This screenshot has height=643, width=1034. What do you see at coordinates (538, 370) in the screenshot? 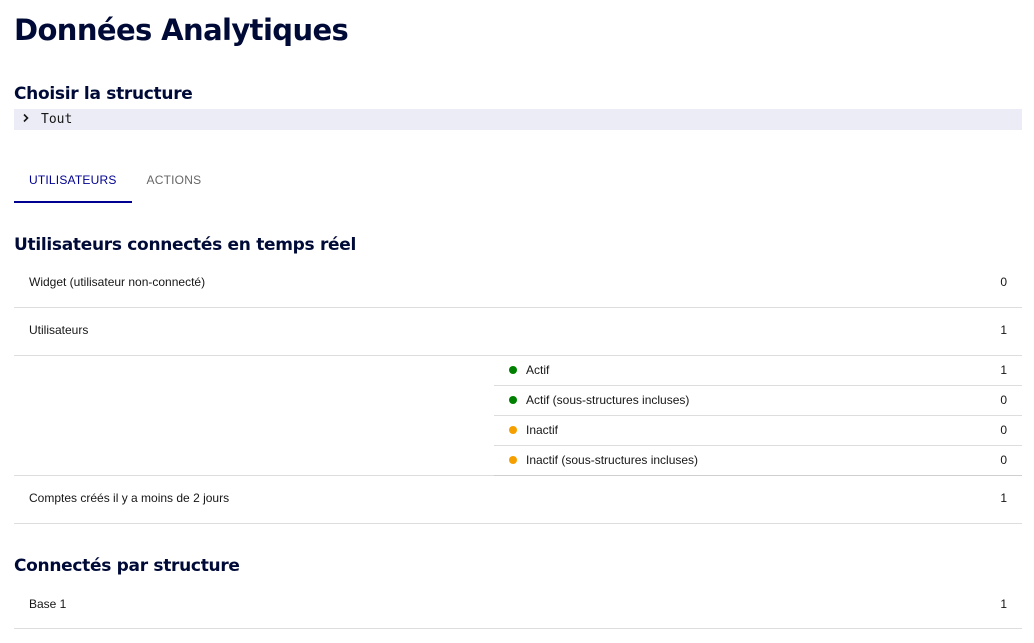
I see `breakdown-label: Actif` at bounding box center [538, 370].